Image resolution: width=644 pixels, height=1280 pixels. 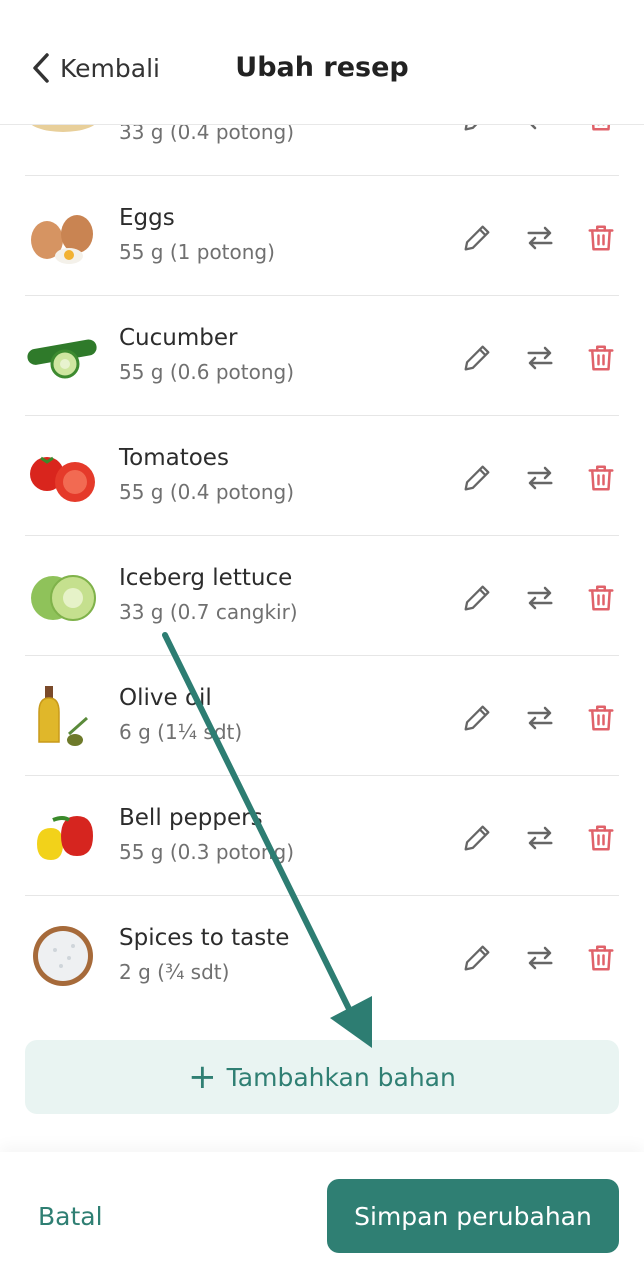 What do you see at coordinates (207, 492) in the screenshot?
I see `ingredient-amount: 55 g (0.4 potong)` at bounding box center [207, 492].